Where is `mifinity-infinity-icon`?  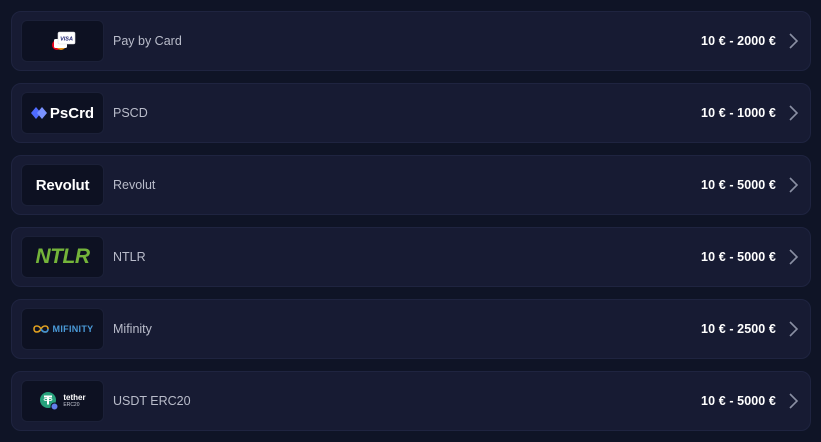 mifinity-infinity-icon is located at coordinates (40, 329).